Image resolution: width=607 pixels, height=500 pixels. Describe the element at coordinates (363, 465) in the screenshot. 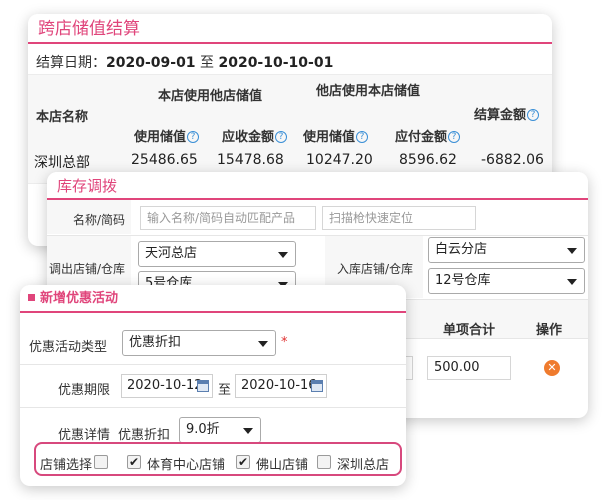

I see `store-name-3: 深圳总店` at that location.